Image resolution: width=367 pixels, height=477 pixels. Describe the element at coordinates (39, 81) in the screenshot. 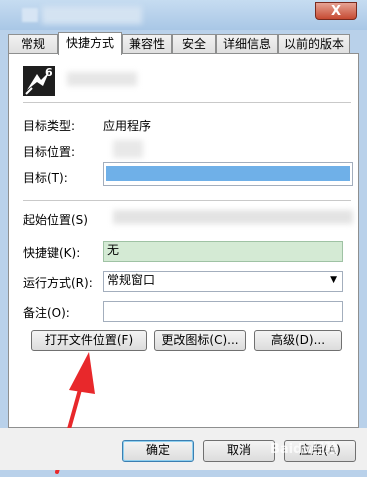

I see `app-icon: 6` at that location.